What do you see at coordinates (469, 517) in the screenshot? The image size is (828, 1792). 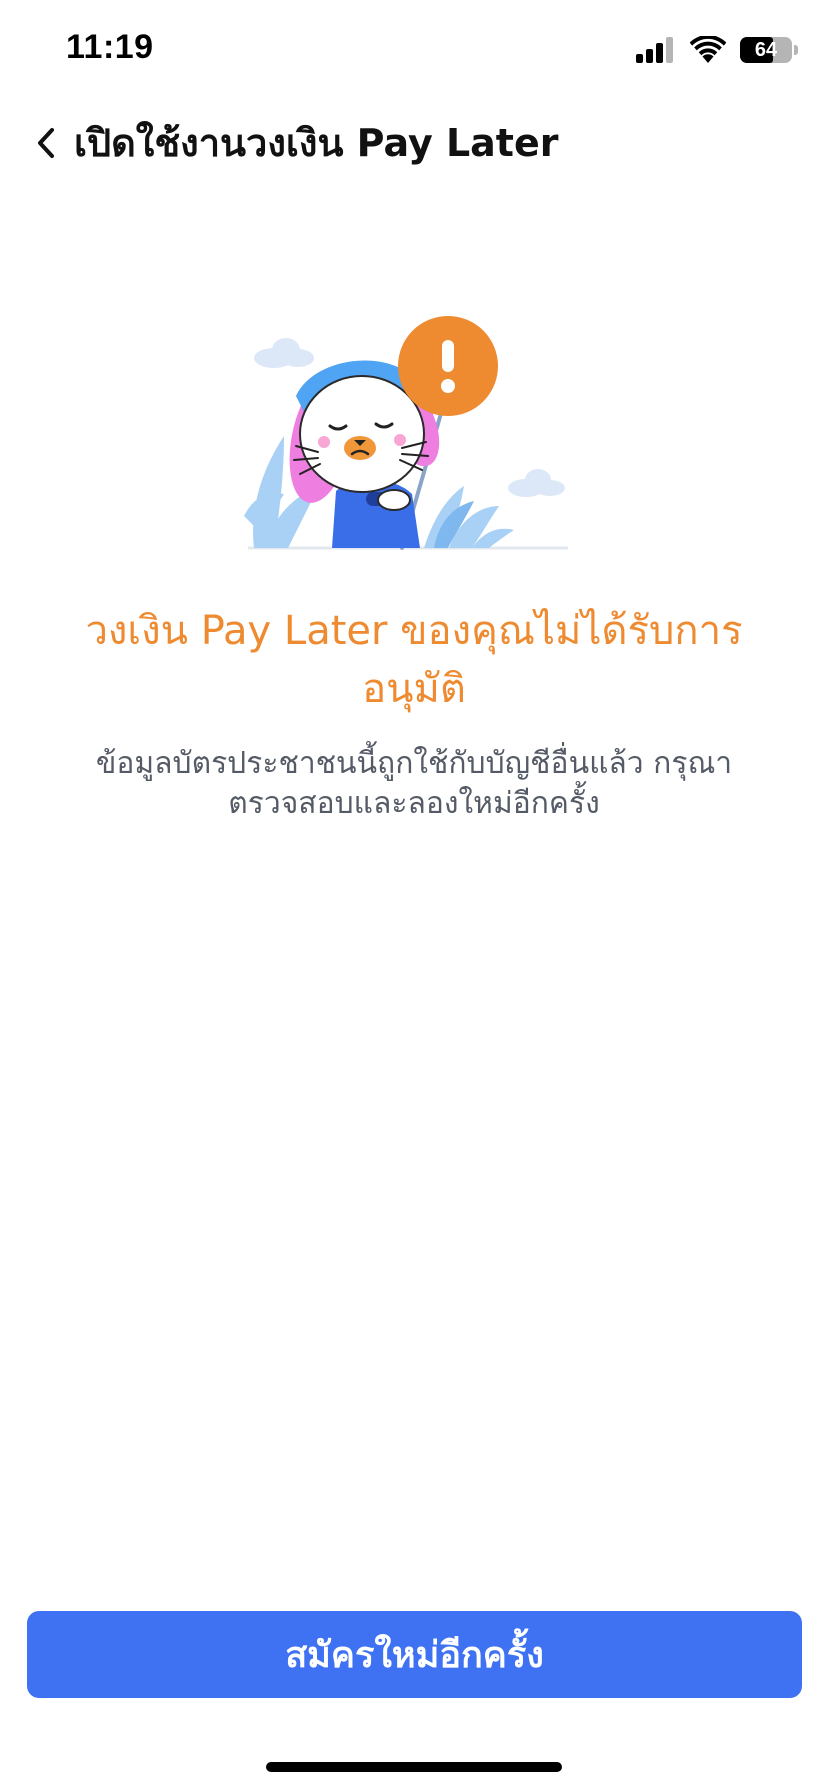 I see `leaves-right` at bounding box center [469, 517].